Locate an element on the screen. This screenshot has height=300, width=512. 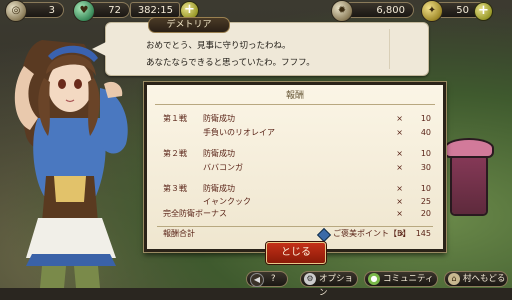
reward-row: 第１戦 防衛成功 × 10 is located at coordinates (297, 118).